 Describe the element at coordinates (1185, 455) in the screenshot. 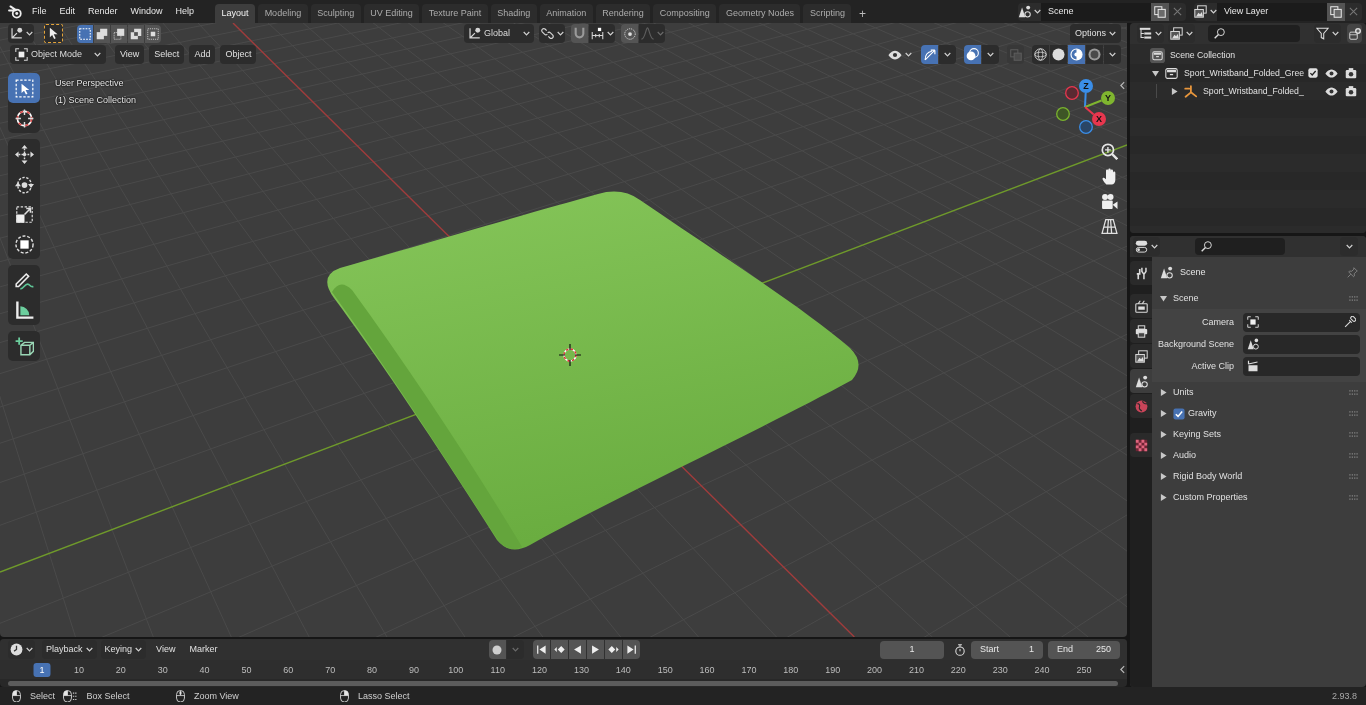

I see `subpanel-title: Audio` at that location.